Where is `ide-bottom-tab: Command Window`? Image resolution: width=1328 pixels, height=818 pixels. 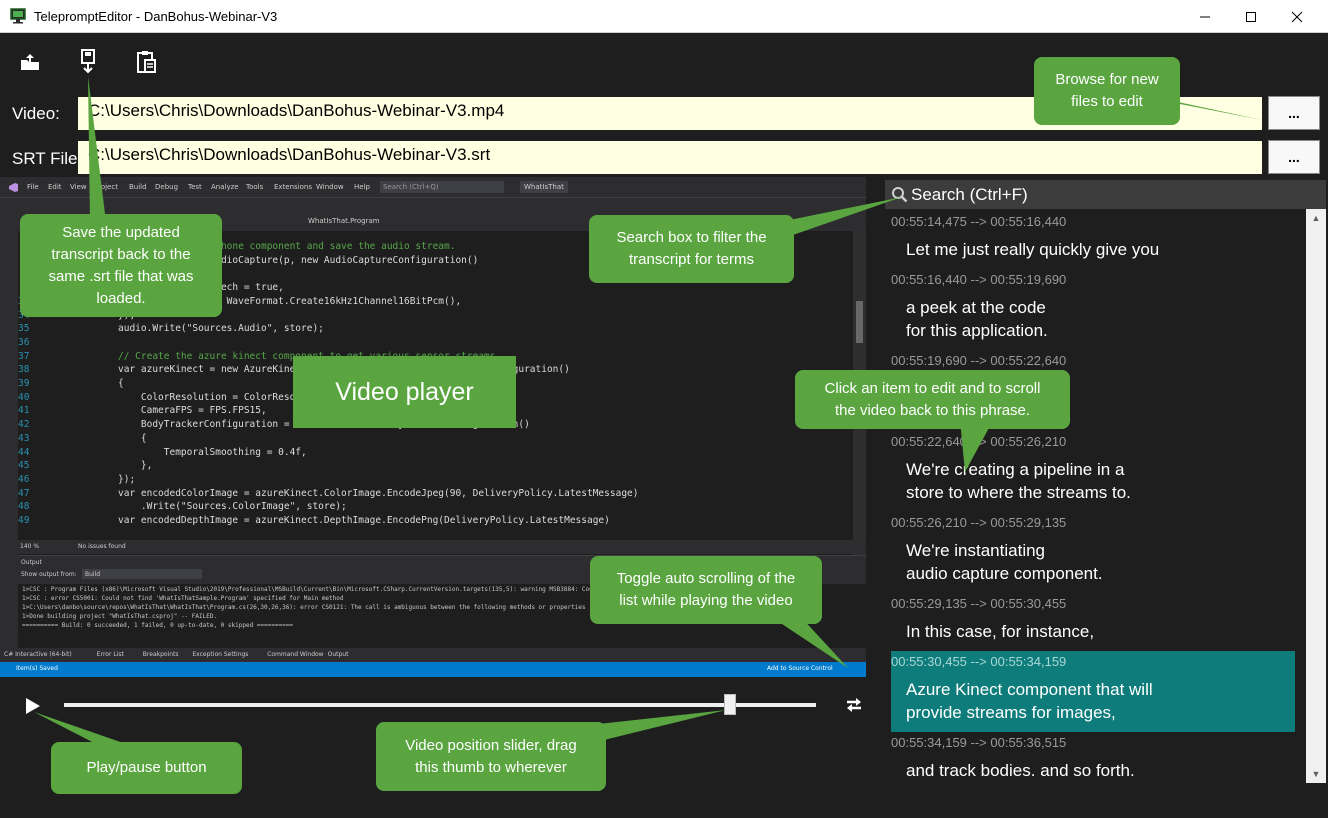
ide-bottom-tab: Command Window is located at coordinates (295, 654).